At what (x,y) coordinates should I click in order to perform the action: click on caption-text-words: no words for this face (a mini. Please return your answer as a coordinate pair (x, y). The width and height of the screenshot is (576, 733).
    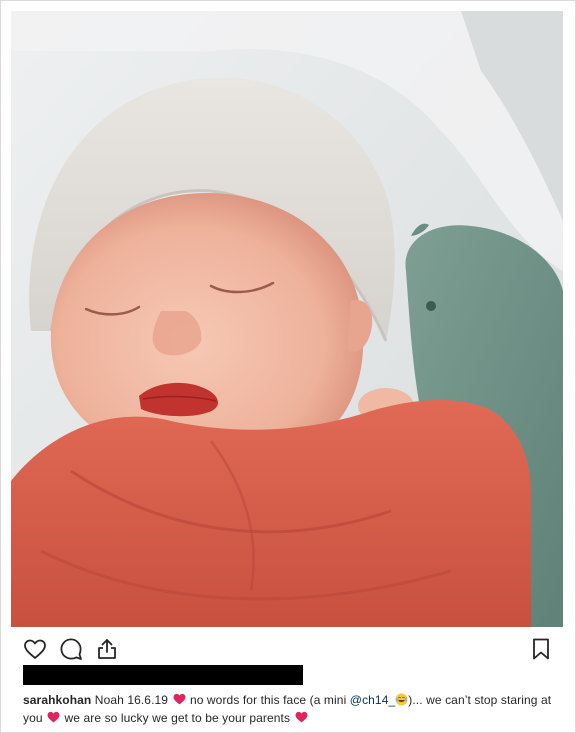
    Looking at the image, I should click on (268, 700).